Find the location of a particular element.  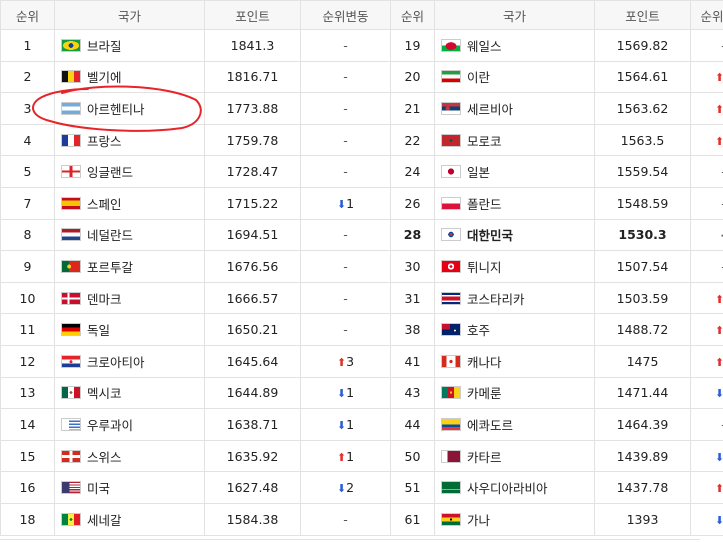

country-name: 포르투갈 is located at coordinates (110, 267).